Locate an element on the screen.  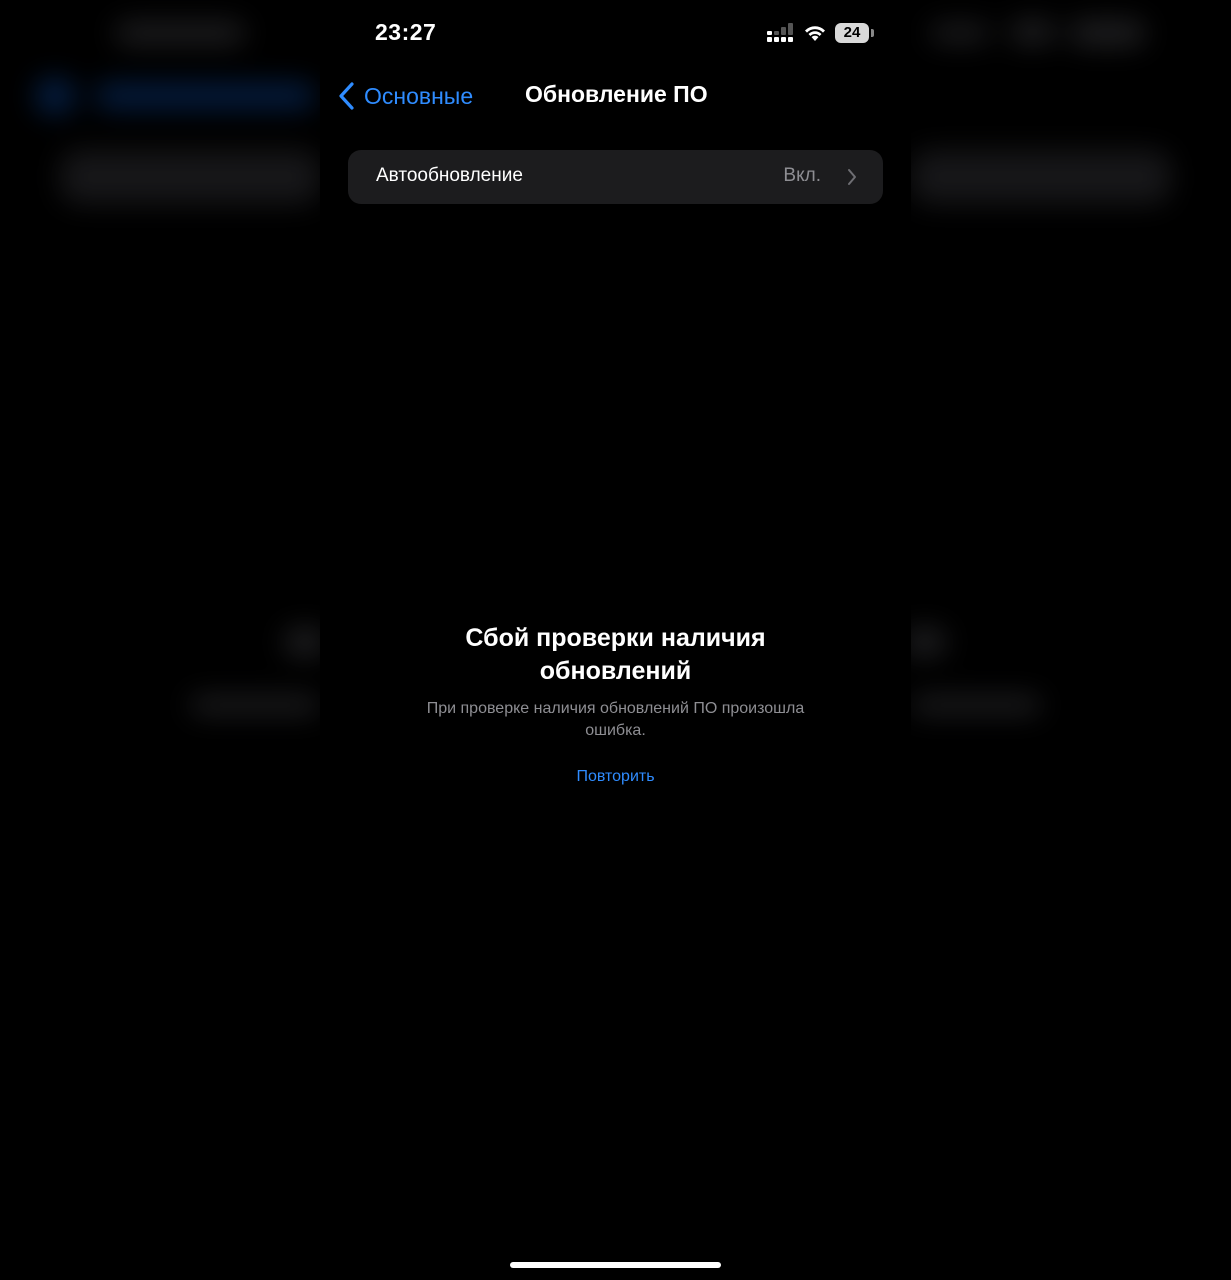
chevron-right-icon is located at coordinates (852, 177).